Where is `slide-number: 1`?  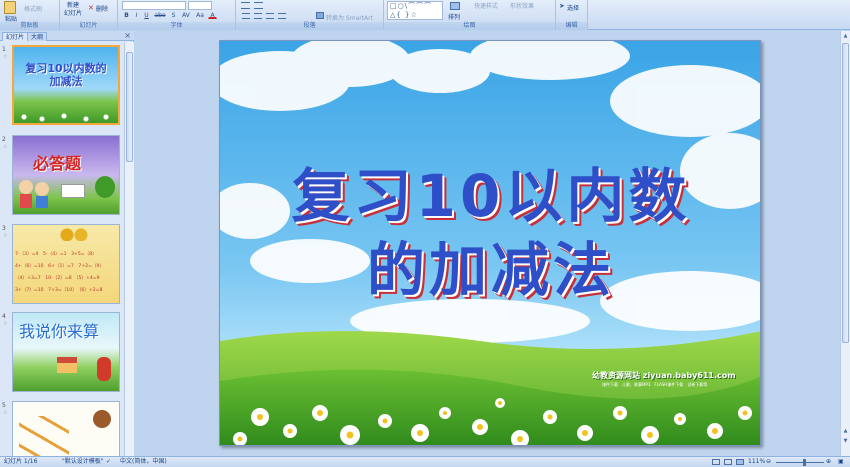
slide-number: 1 is located at coordinates (4, 49).